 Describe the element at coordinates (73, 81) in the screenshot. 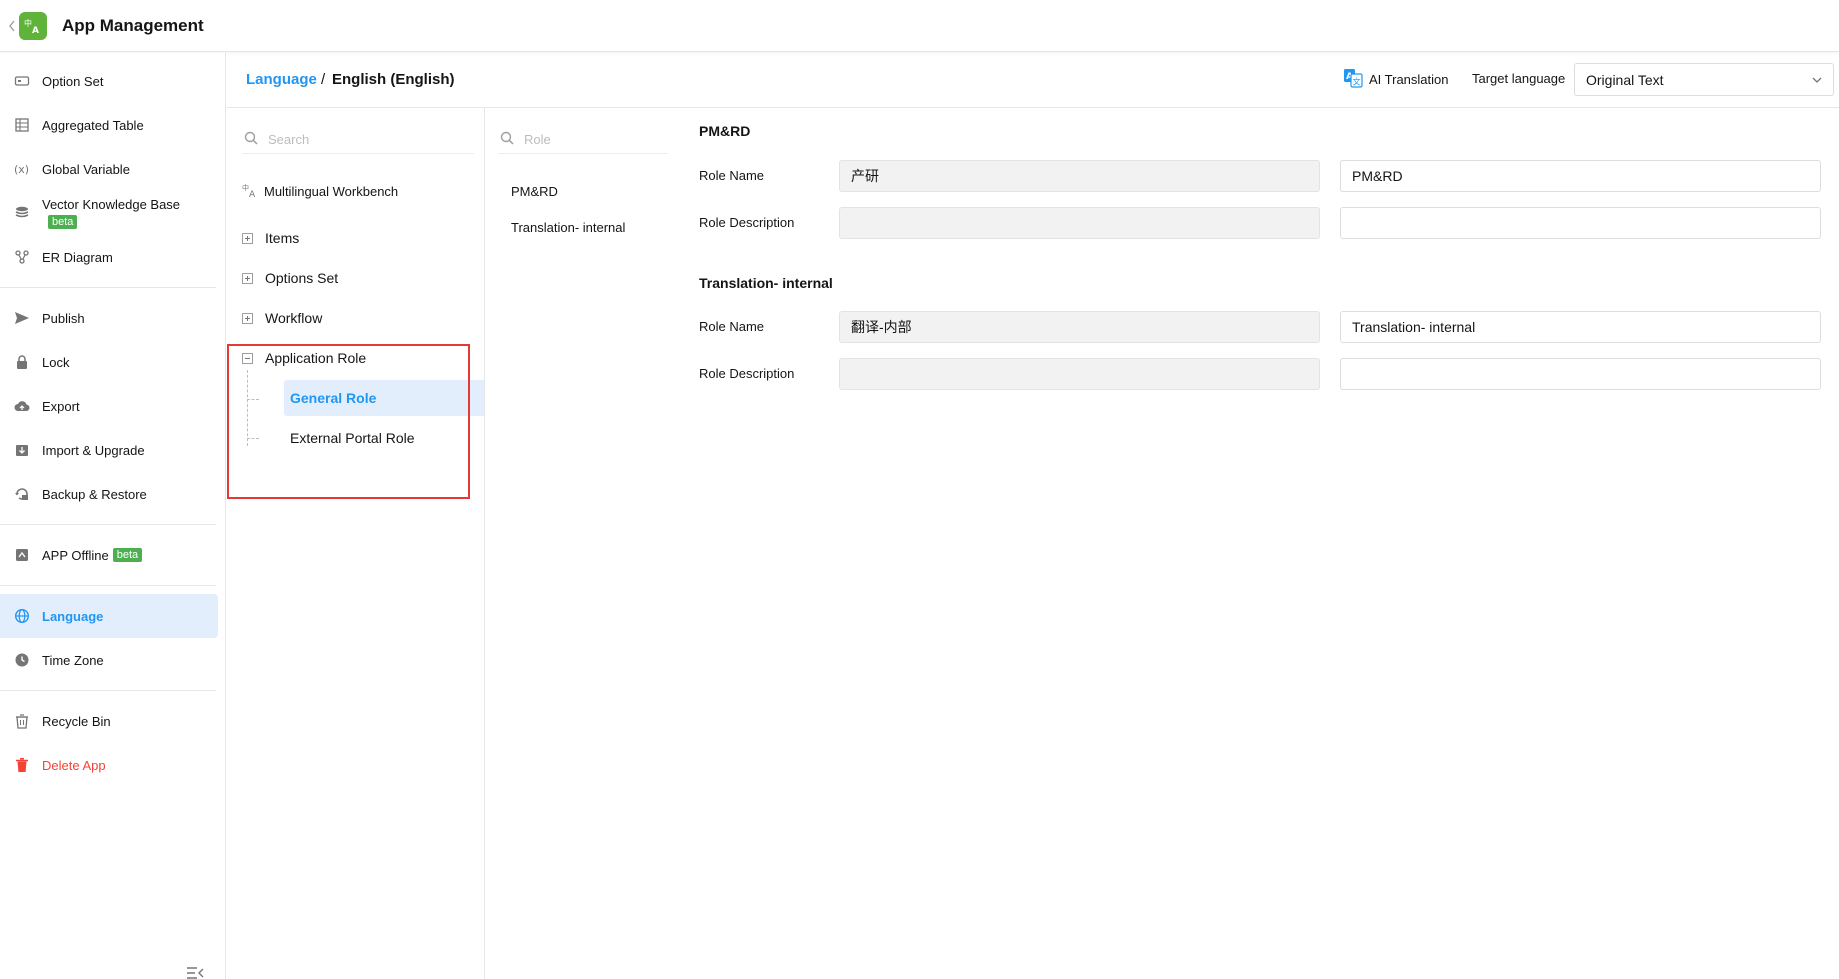

I see `sidebar-item-label: Option Set` at that location.